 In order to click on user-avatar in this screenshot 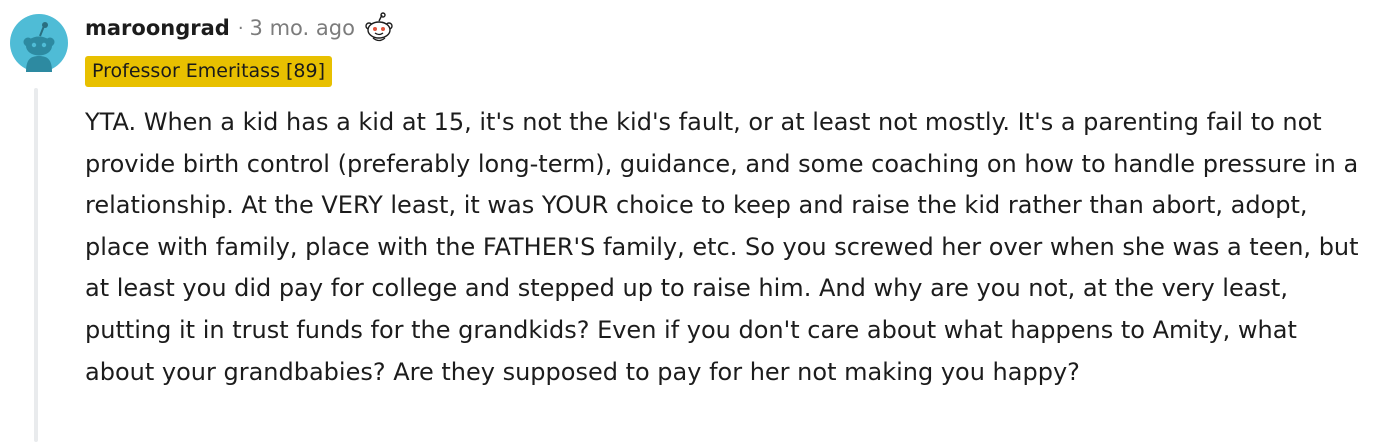, I will do `click(39, 43)`.